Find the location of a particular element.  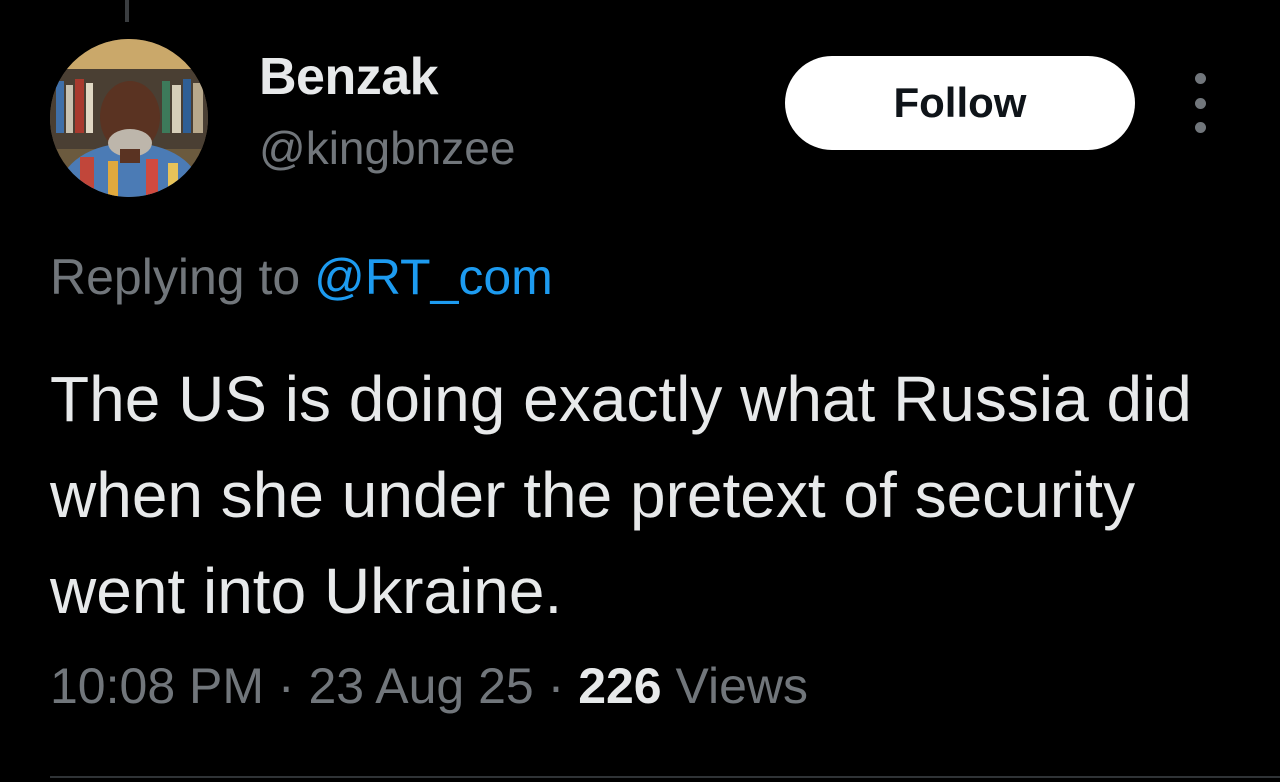

tweet-metadata: 10:08 PM · 23 Aug 25 · 226 Views is located at coordinates (429, 686).